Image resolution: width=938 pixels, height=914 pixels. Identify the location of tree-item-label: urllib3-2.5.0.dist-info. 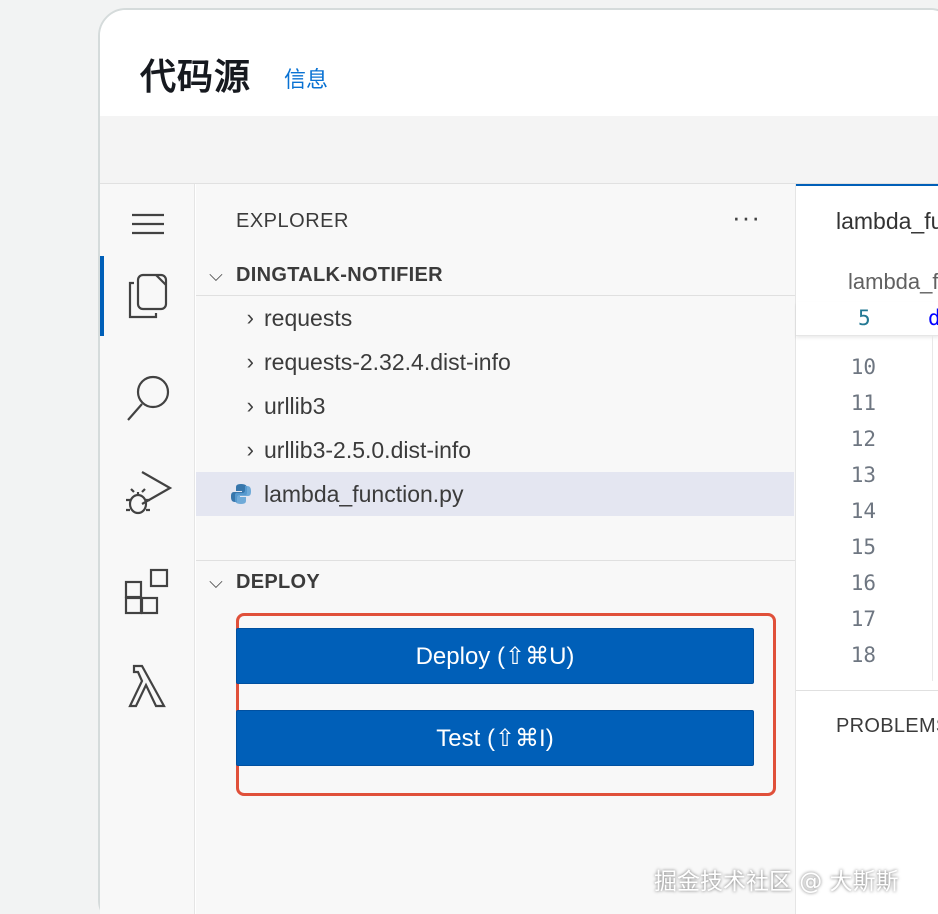
(368, 449).